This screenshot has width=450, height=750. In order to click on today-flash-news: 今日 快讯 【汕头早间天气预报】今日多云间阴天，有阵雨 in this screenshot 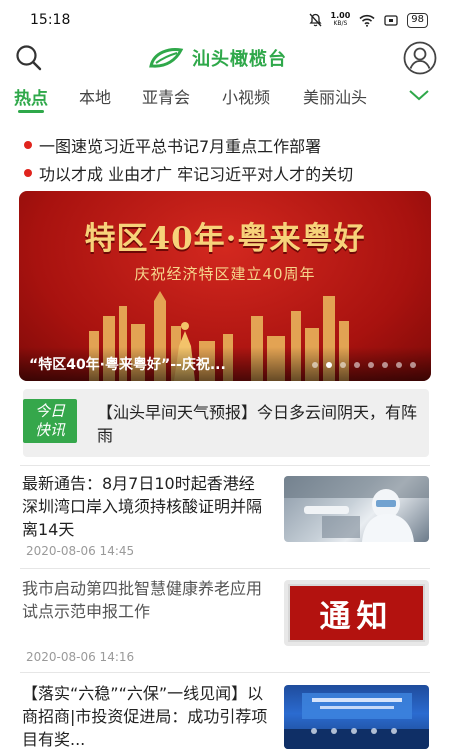, I will do `click(226, 423)`.